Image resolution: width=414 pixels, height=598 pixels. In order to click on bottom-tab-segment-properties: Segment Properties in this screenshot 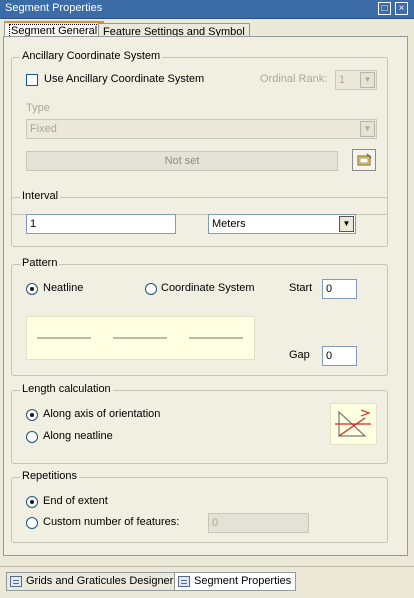, I will do `click(235, 581)`.